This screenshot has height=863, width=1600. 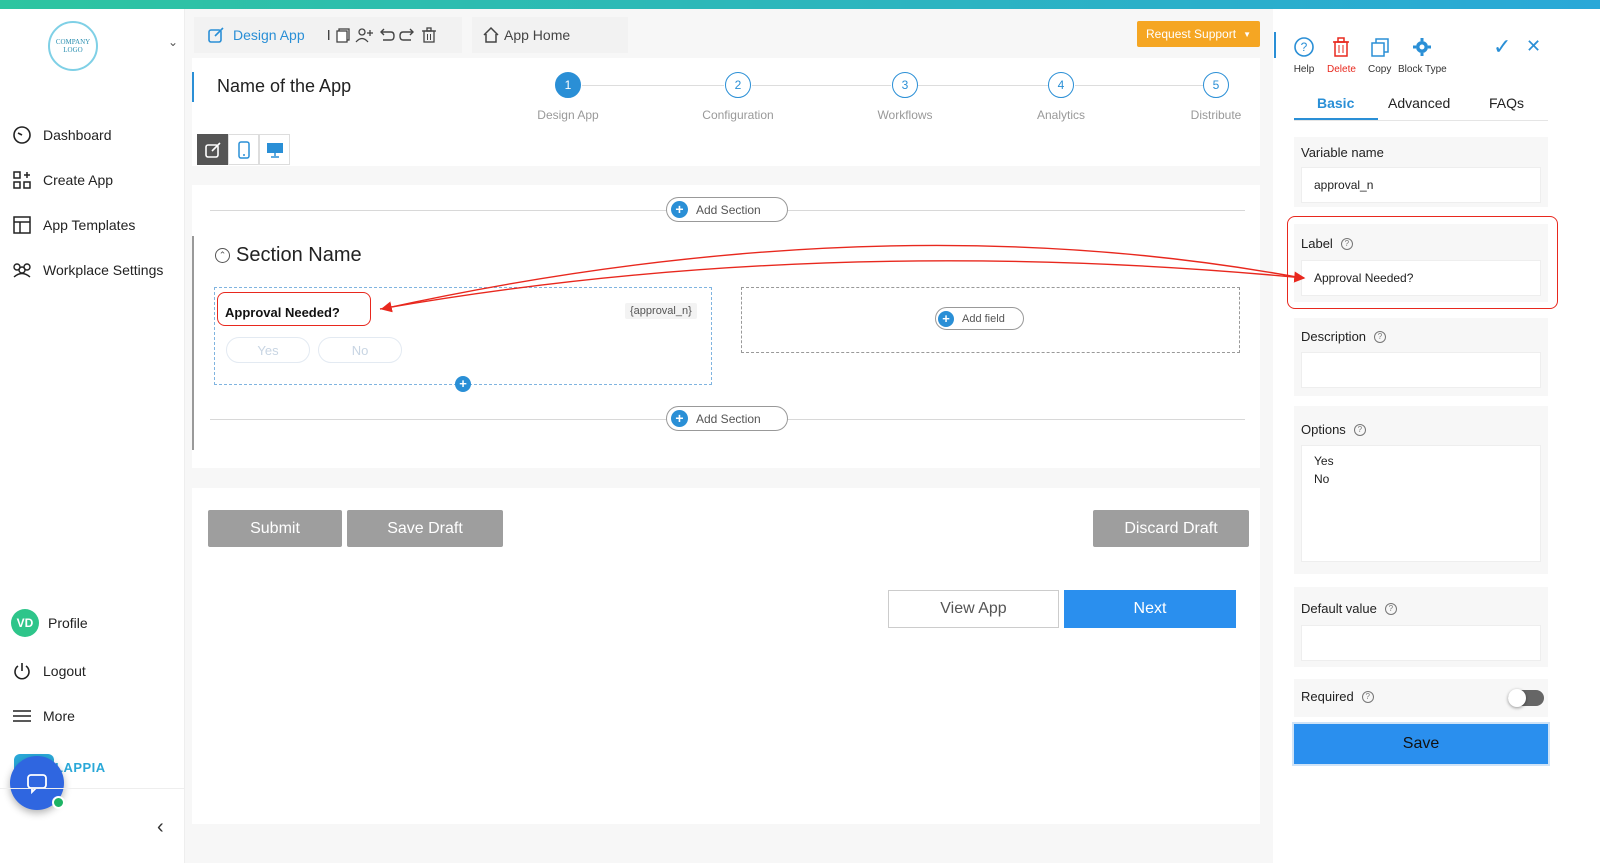 What do you see at coordinates (842, 278) in the screenshot?
I see `annotation-arrows` at bounding box center [842, 278].